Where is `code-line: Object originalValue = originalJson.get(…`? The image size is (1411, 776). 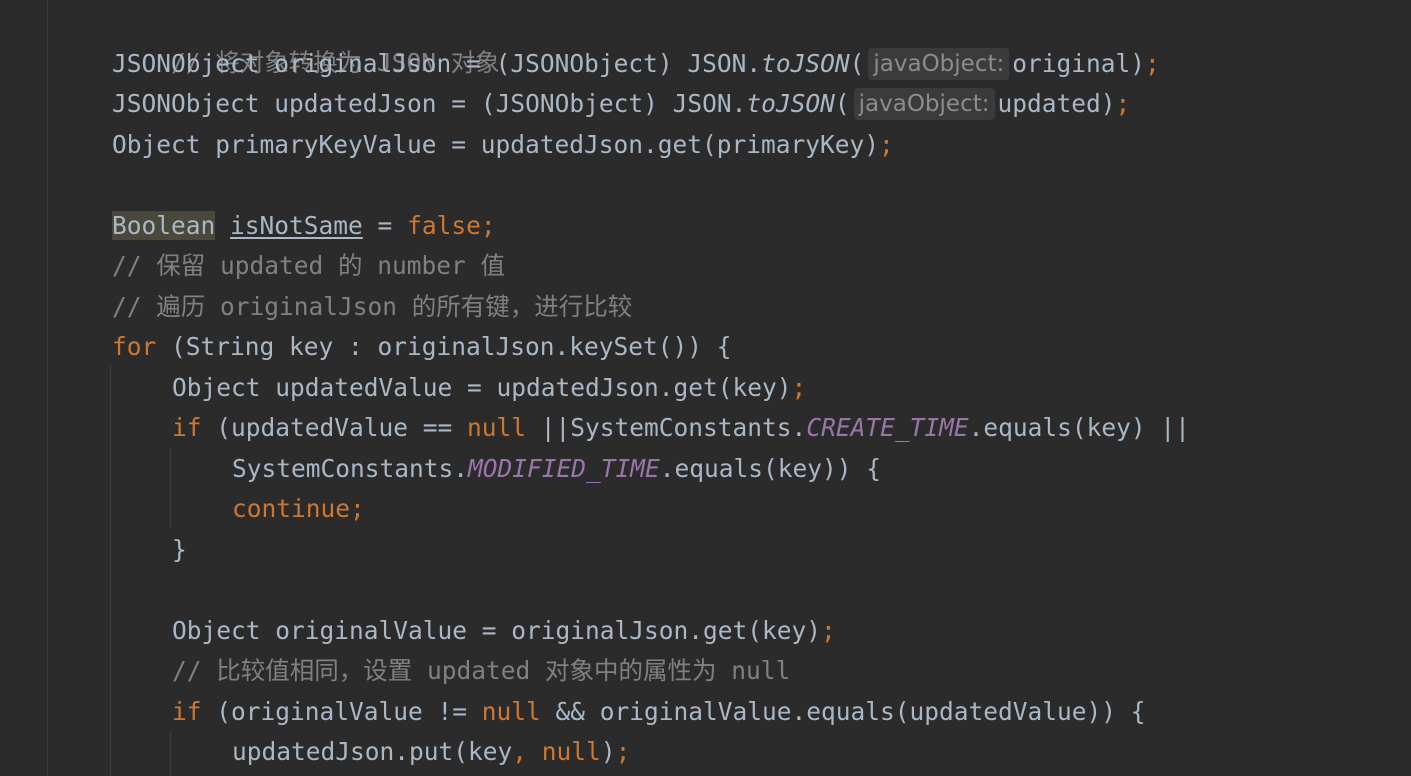 code-line: Object originalValue = originalJson.get(… is located at coordinates (504, 631).